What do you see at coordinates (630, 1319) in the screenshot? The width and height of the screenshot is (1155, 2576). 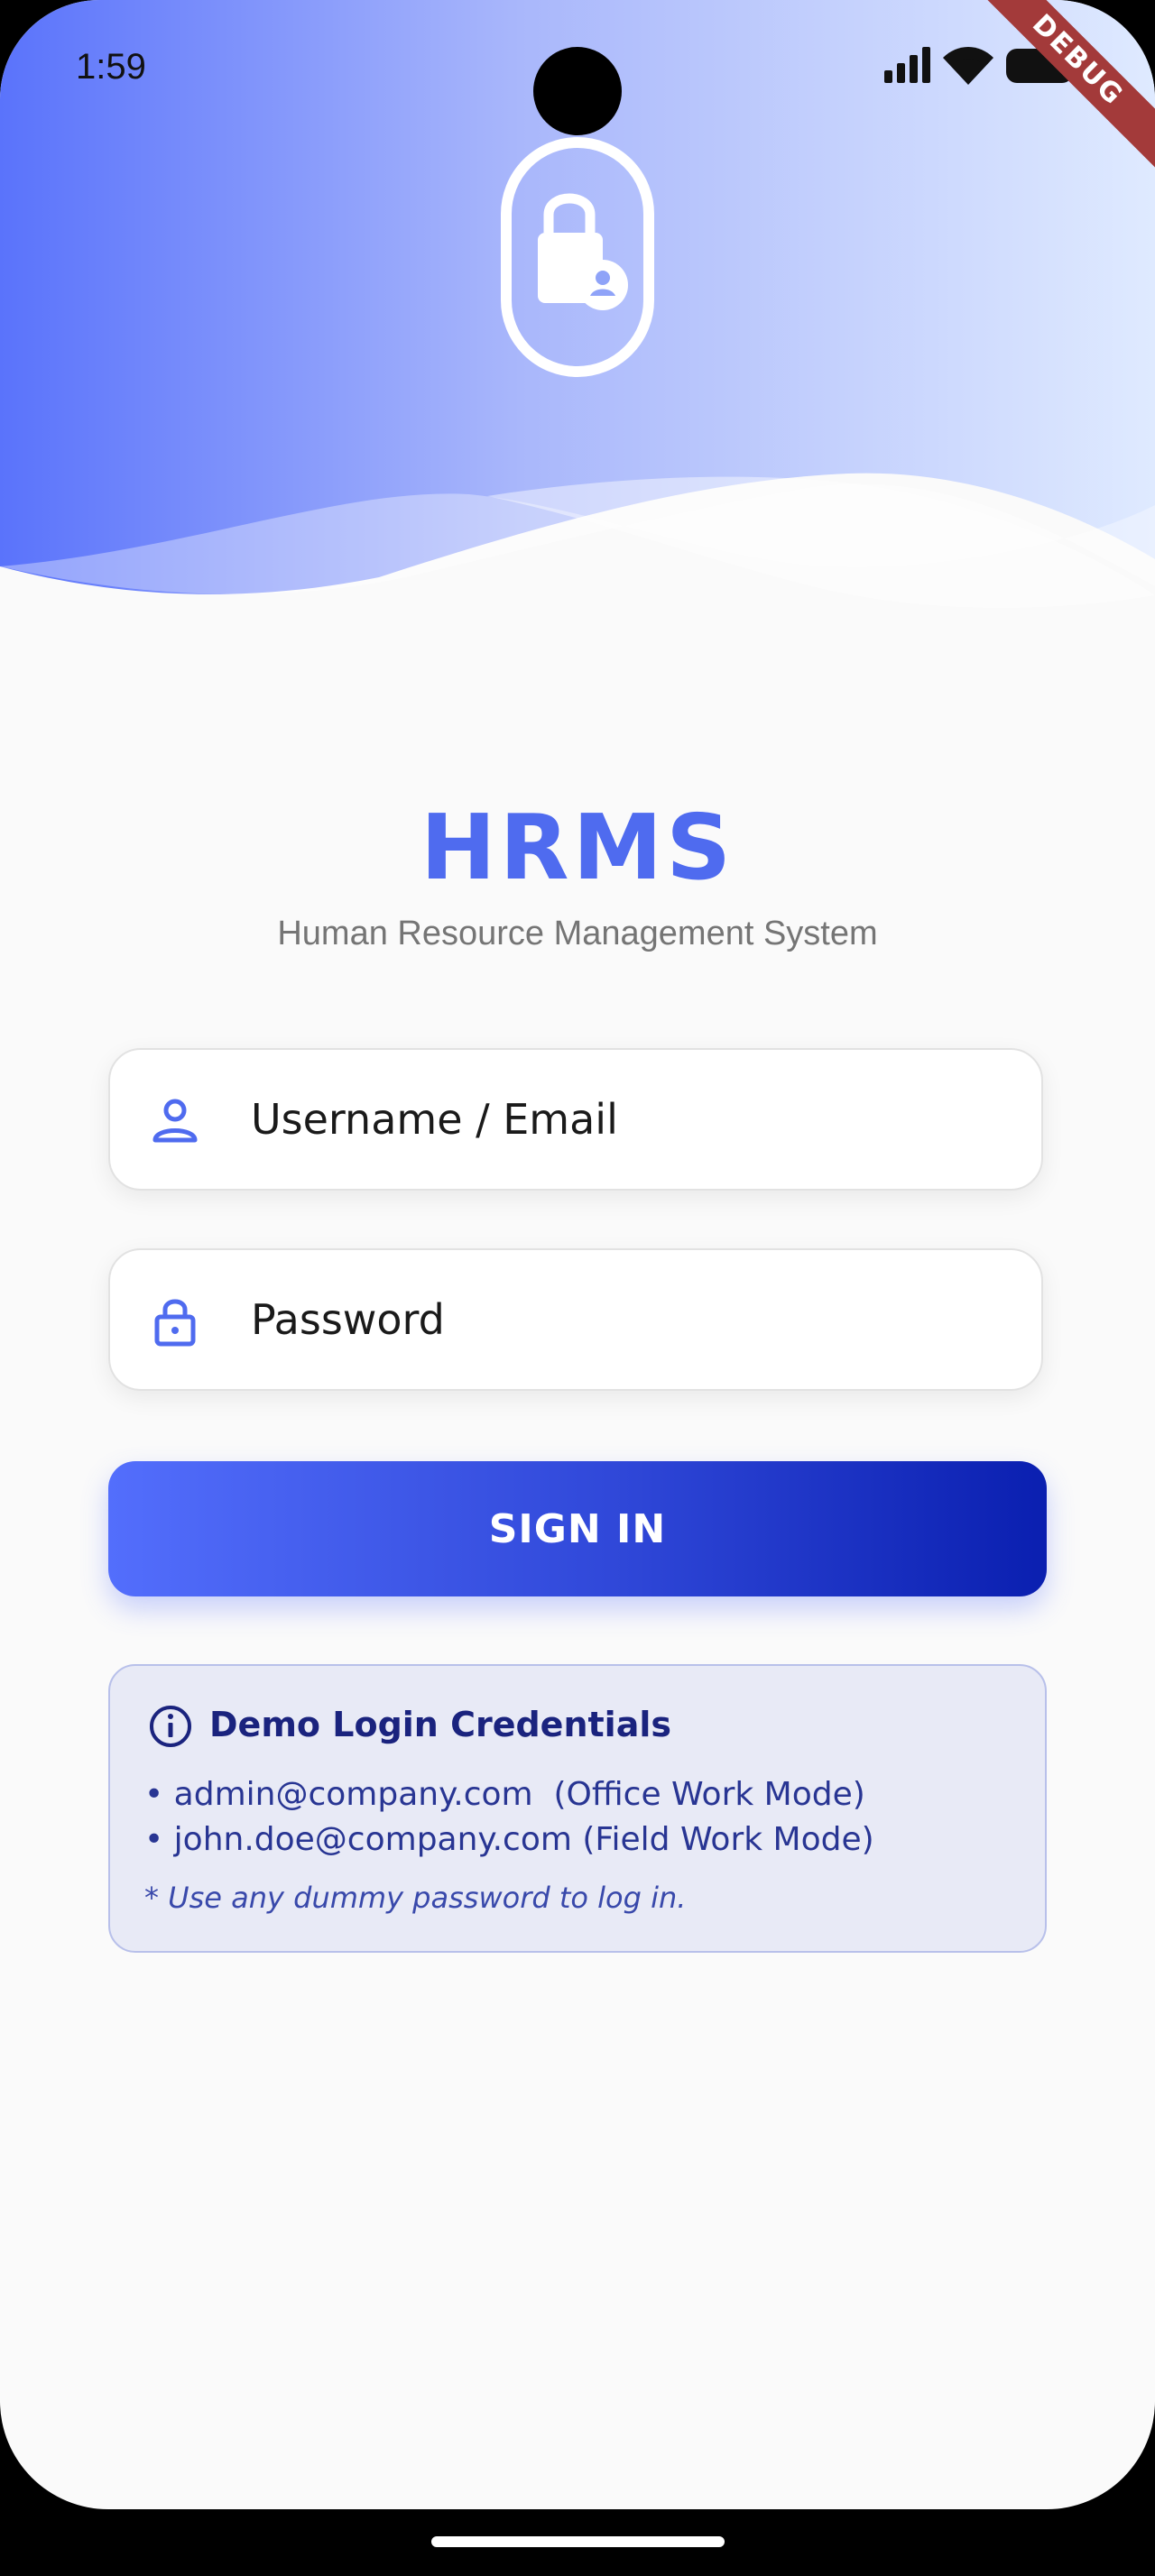 I see `password-input` at bounding box center [630, 1319].